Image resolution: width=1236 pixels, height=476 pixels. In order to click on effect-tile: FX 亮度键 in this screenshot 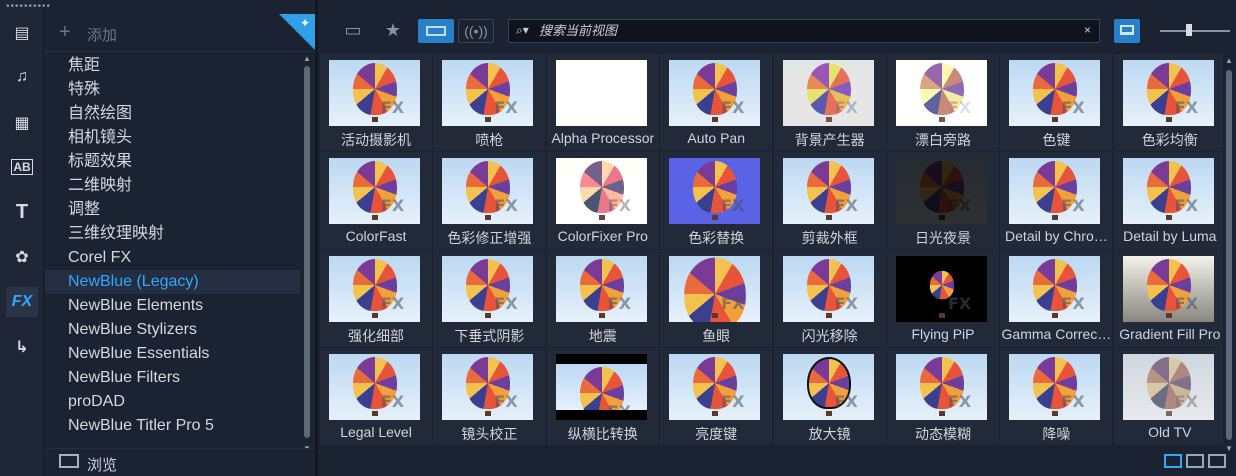, I will do `click(716, 396)`.